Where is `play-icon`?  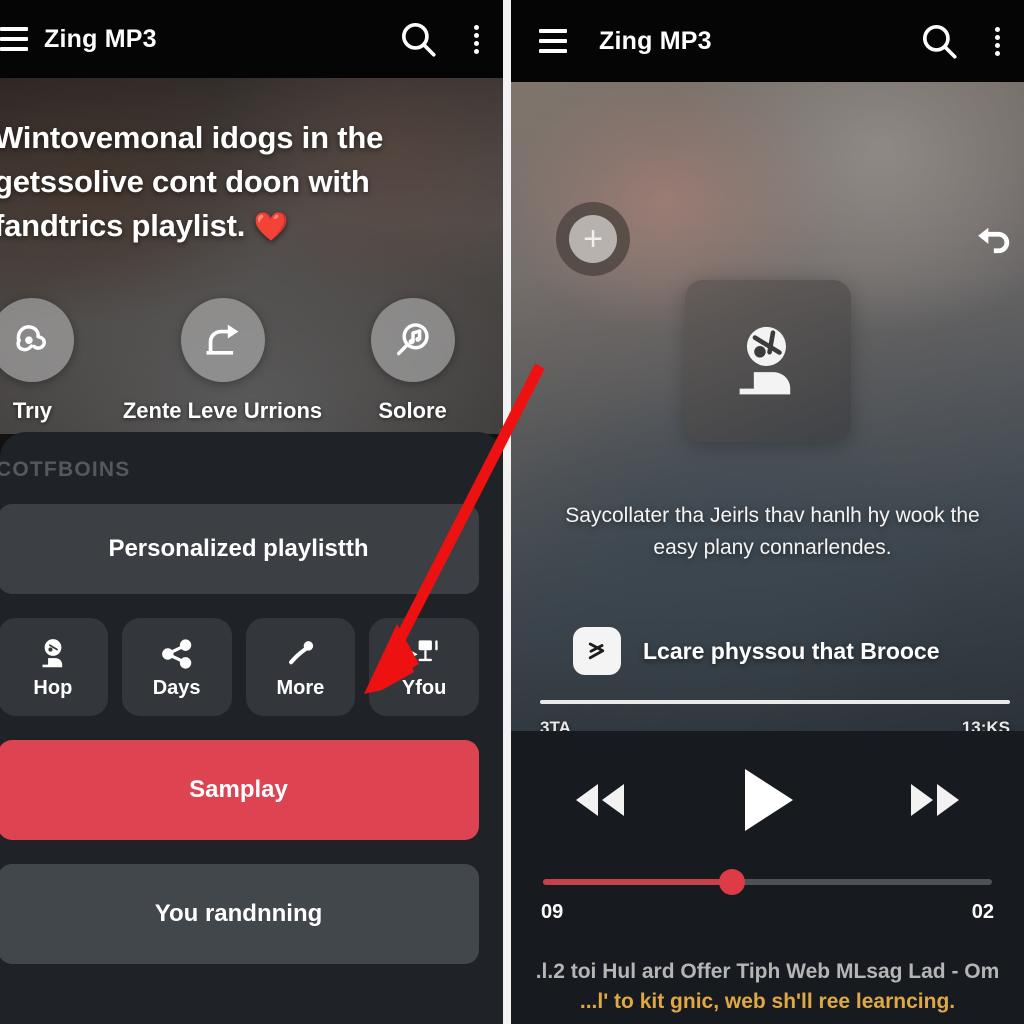
play-icon is located at coordinates (768, 800).